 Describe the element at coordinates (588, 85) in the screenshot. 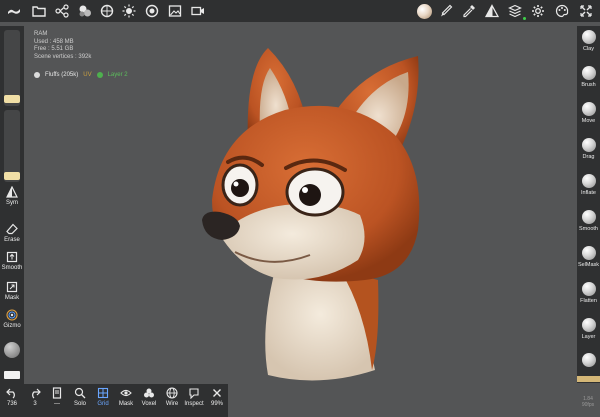

I see `tool-brush-label: Brush` at that location.